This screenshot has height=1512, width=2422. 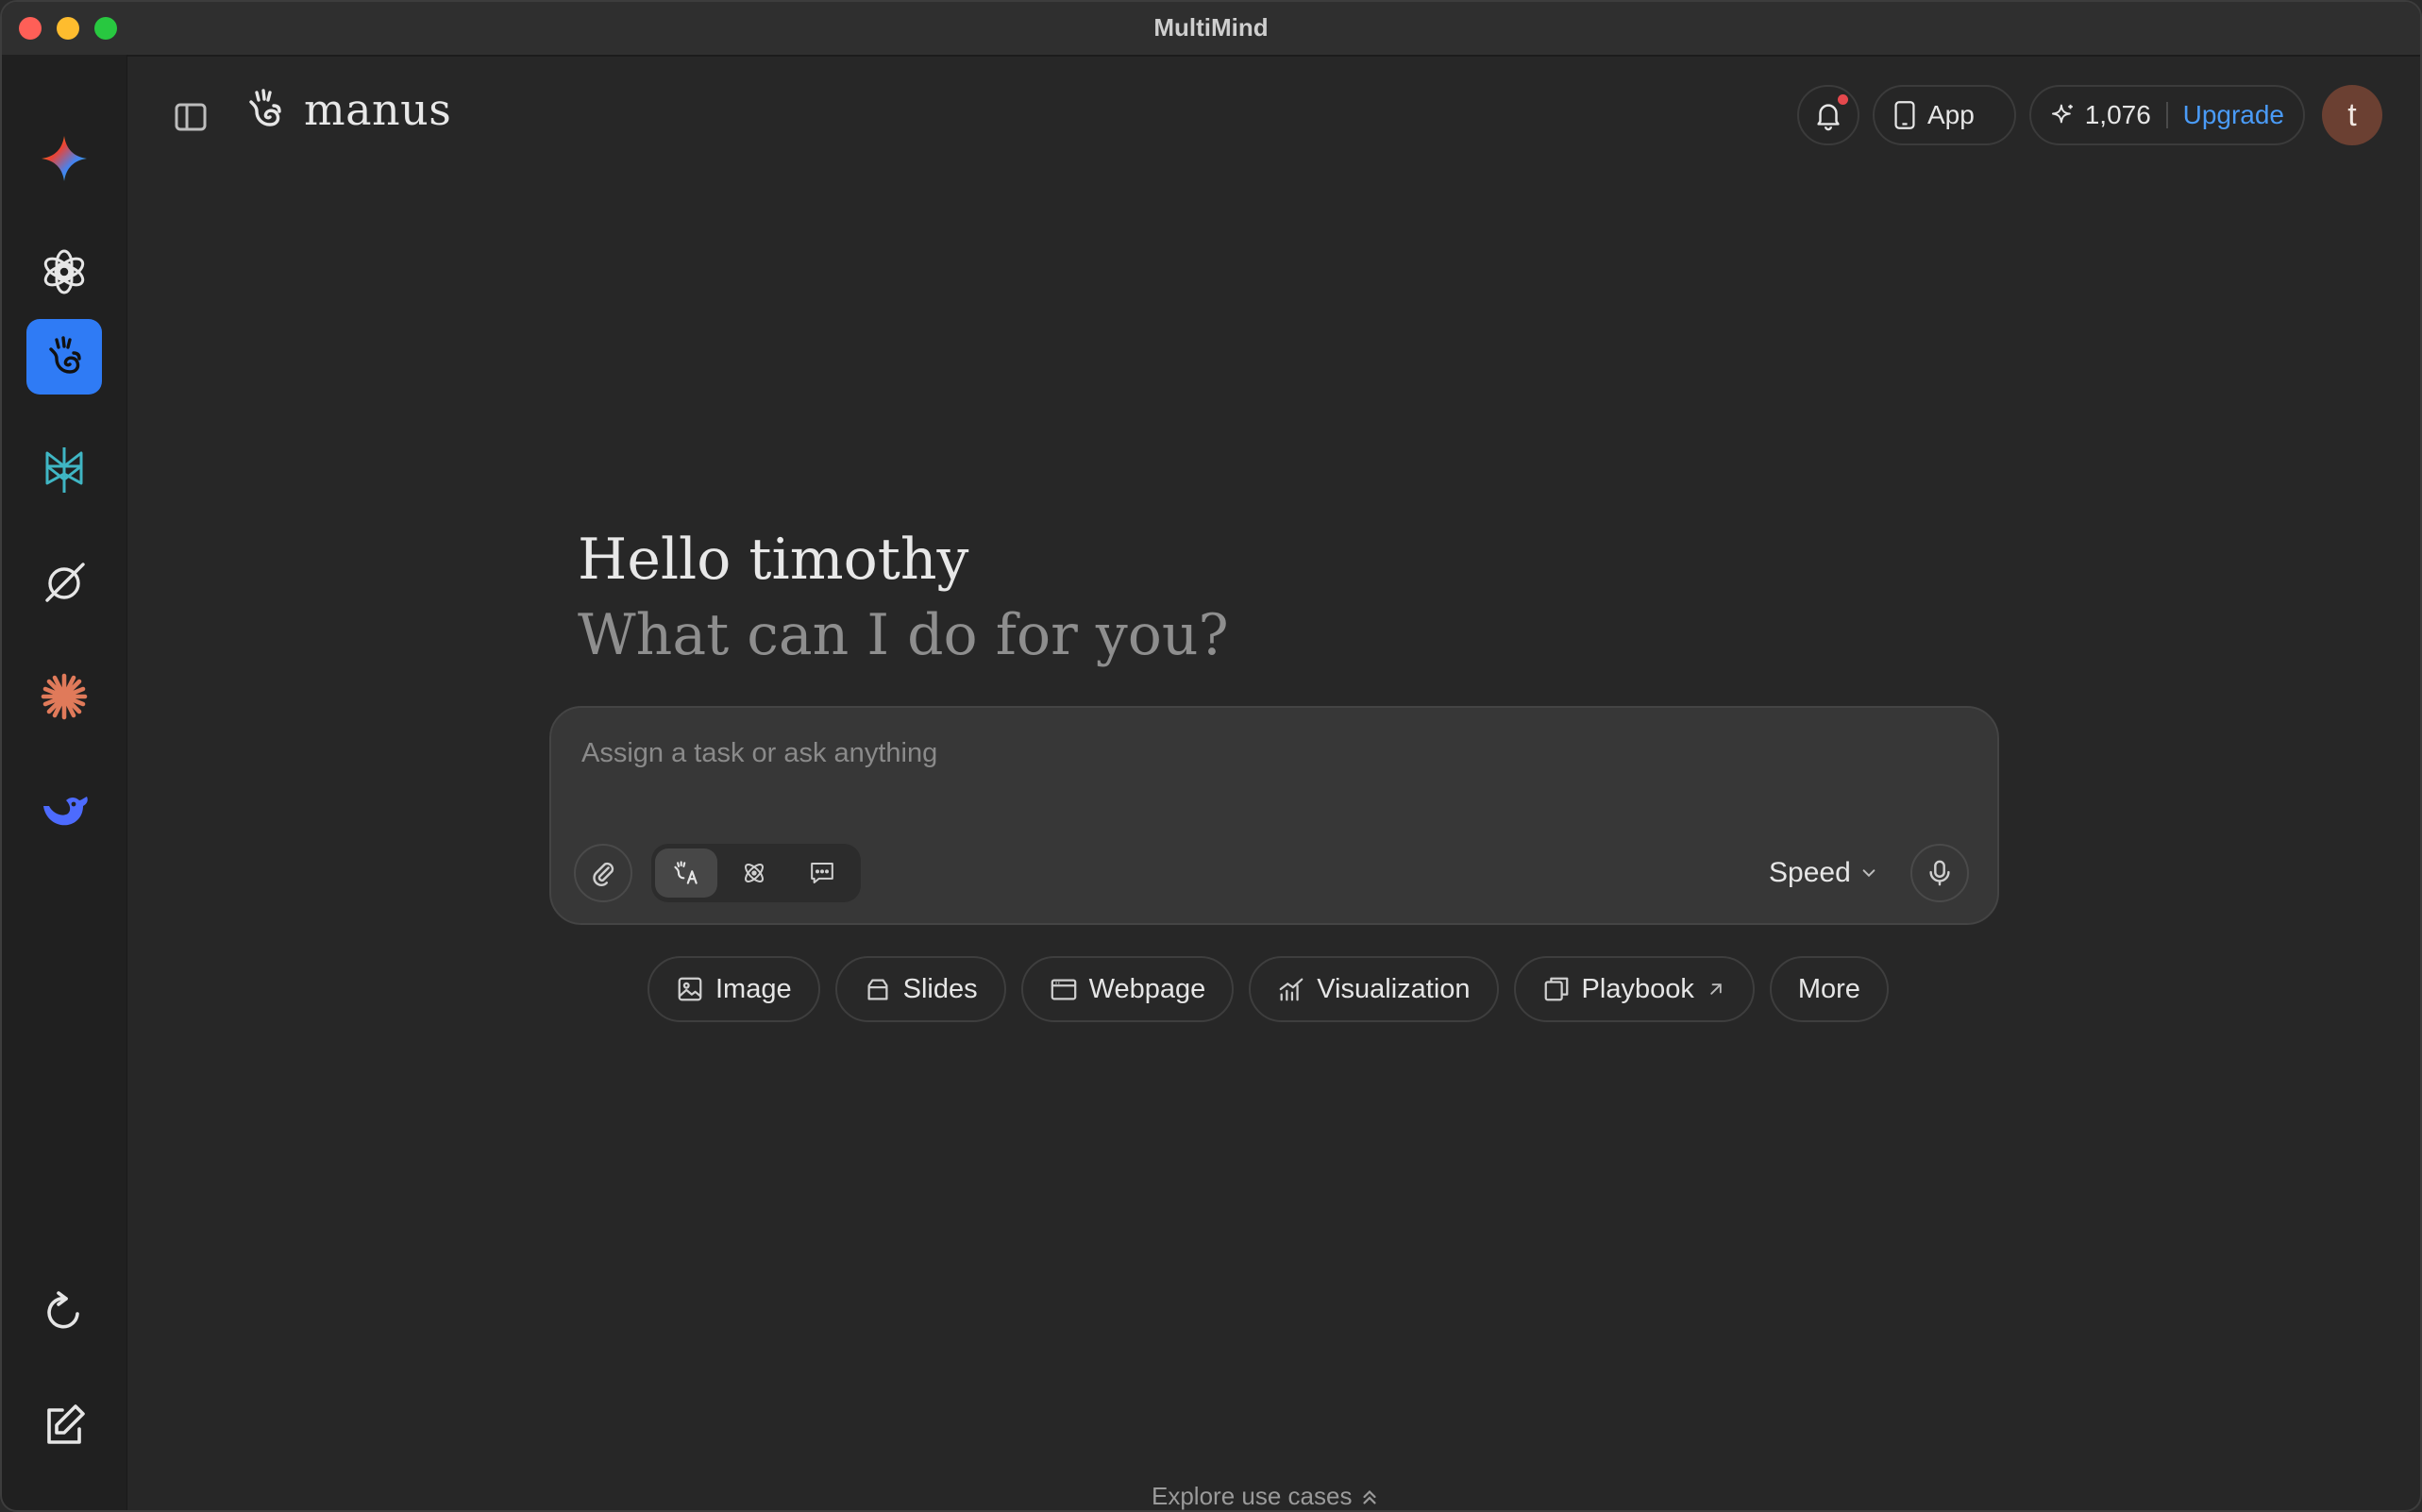 I want to click on manus-translate-icon, so click(x=686, y=872).